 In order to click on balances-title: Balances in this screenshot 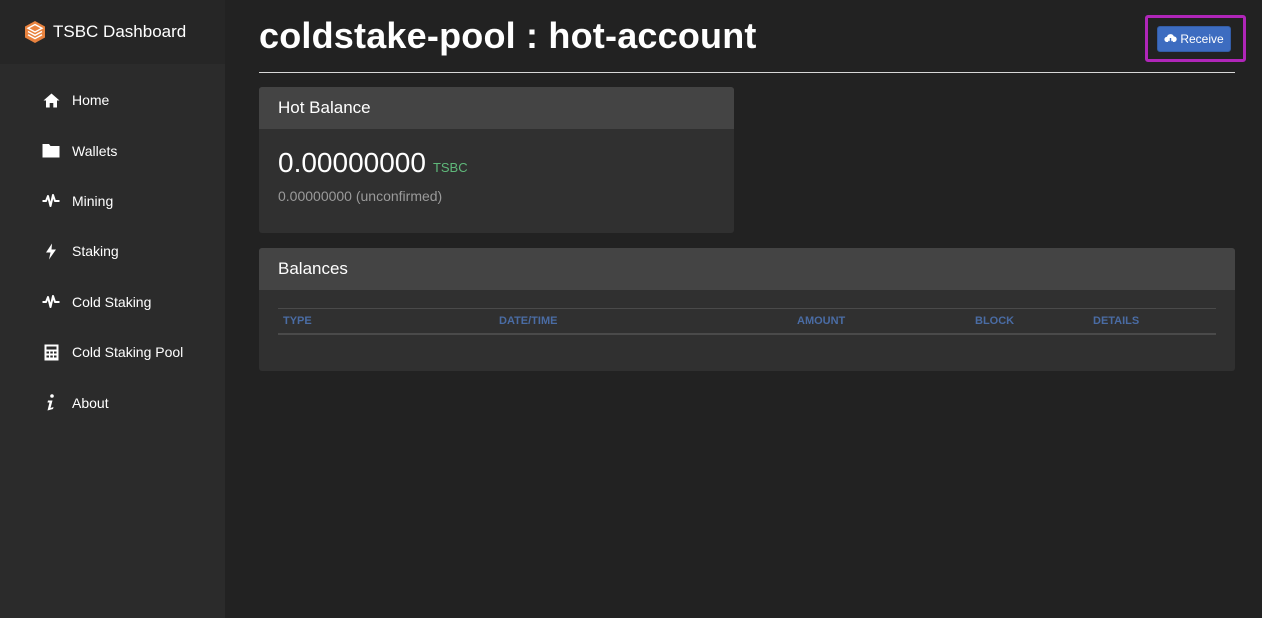, I will do `click(747, 269)`.